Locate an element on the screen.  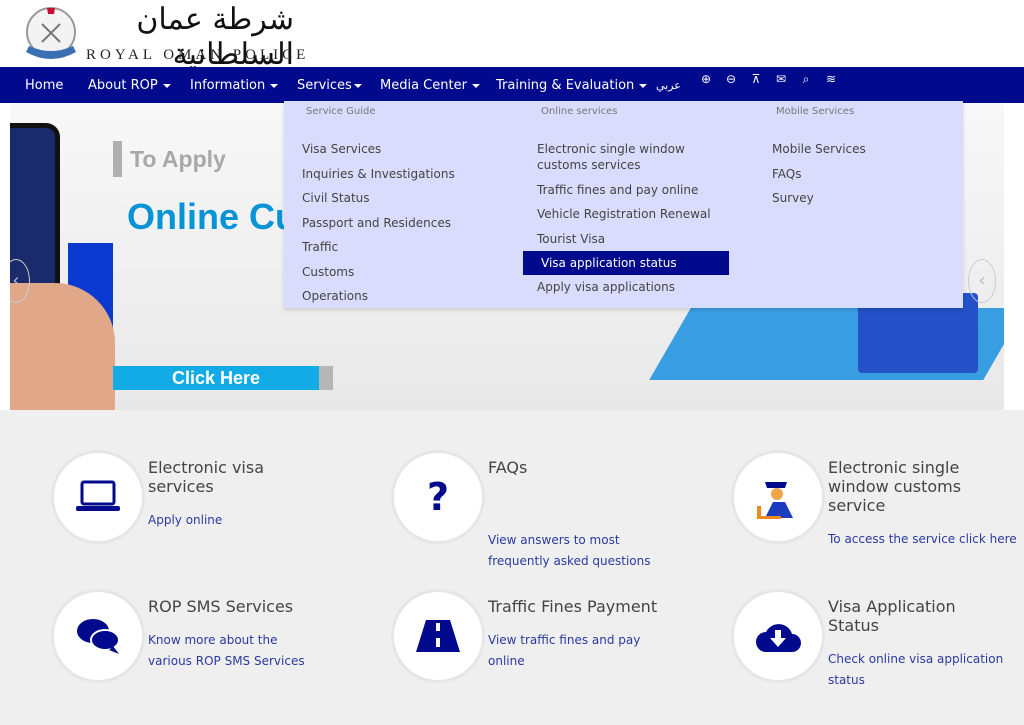
column-header: Online services is located at coordinates (579, 111).